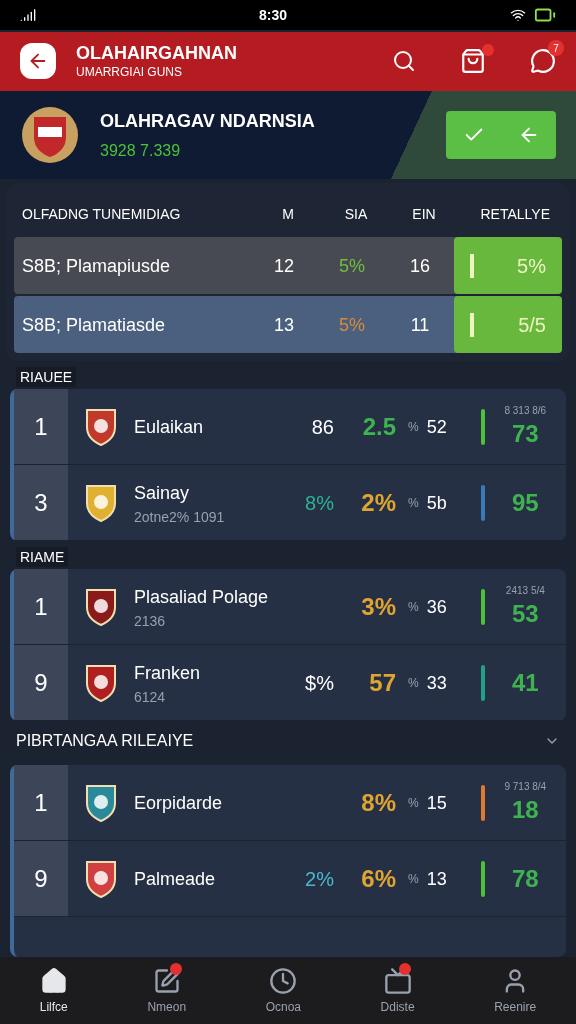 The width and height of the screenshot is (576, 1024). I want to click on header-subtitle: UMARRGIAI GUNS, so click(129, 72).